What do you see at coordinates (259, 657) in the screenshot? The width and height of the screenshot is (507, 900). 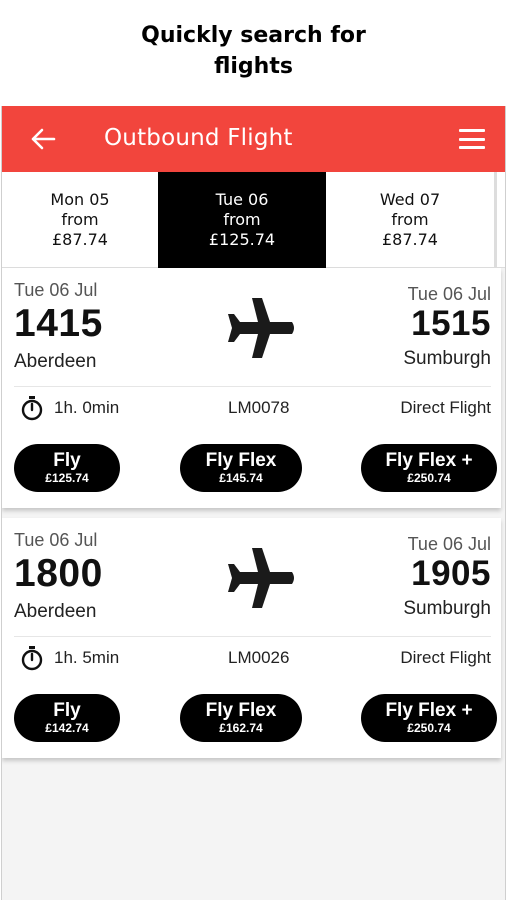 I see `flight-number: LM0026` at bounding box center [259, 657].